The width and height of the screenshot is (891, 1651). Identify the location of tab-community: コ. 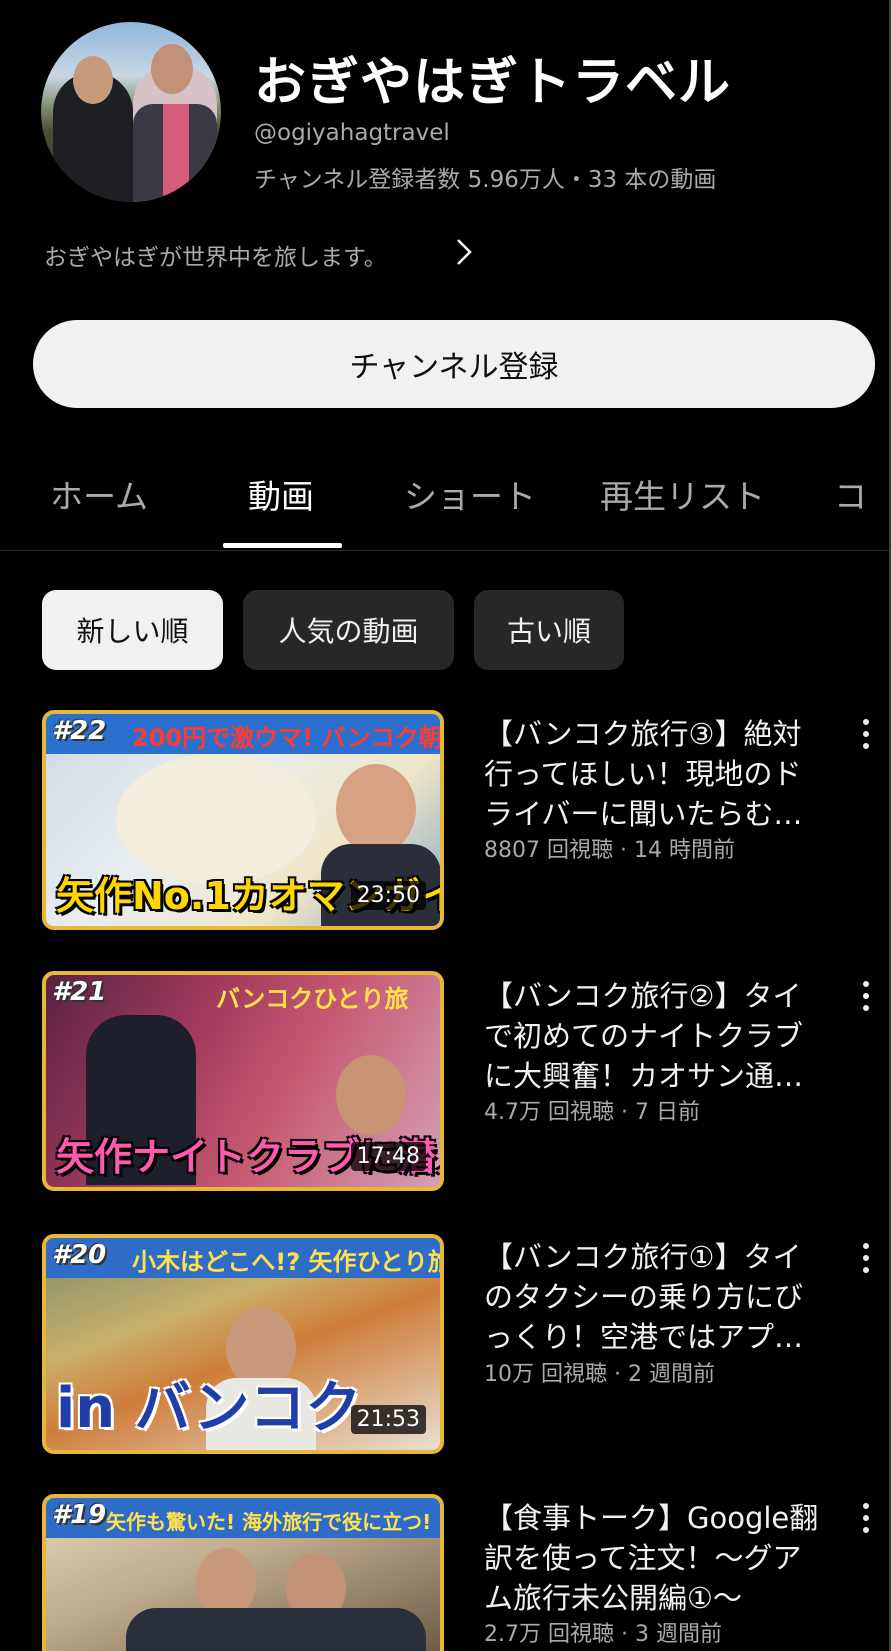
(850, 494).